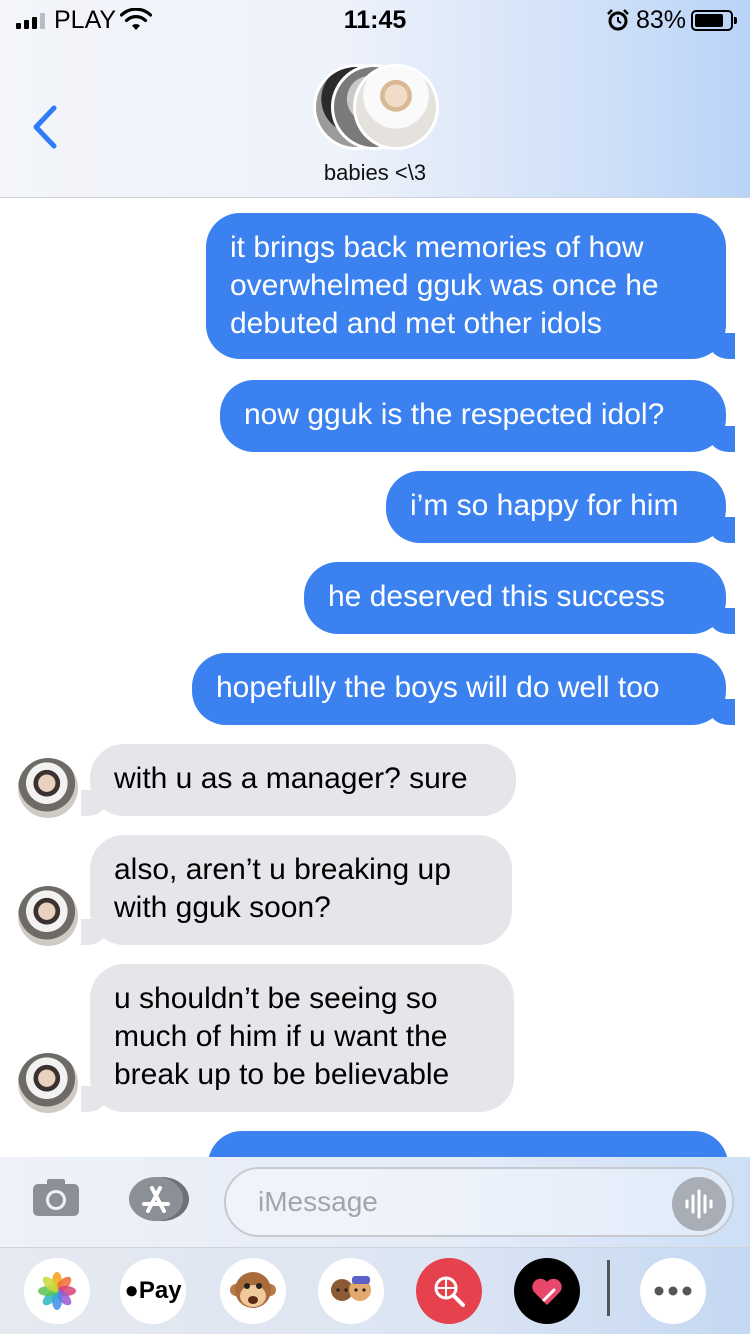  What do you see at coordinates (519, 598) in the screenshot?
I see `message-bubble-outgoing: he deserved this success` at bounding box center [519, 598].